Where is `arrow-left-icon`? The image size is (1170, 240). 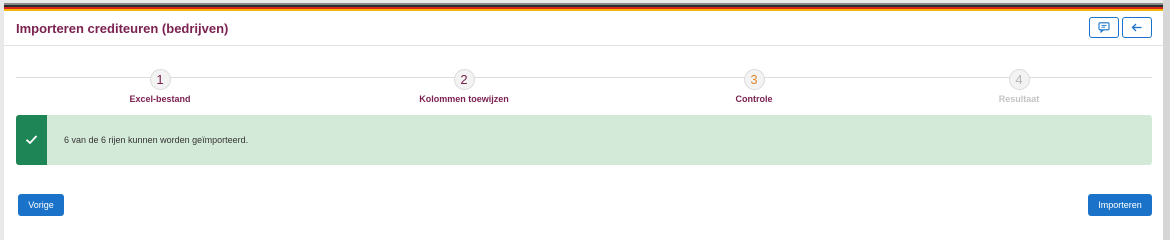 arrow-left-icon is located at coordinates (1136, 27).